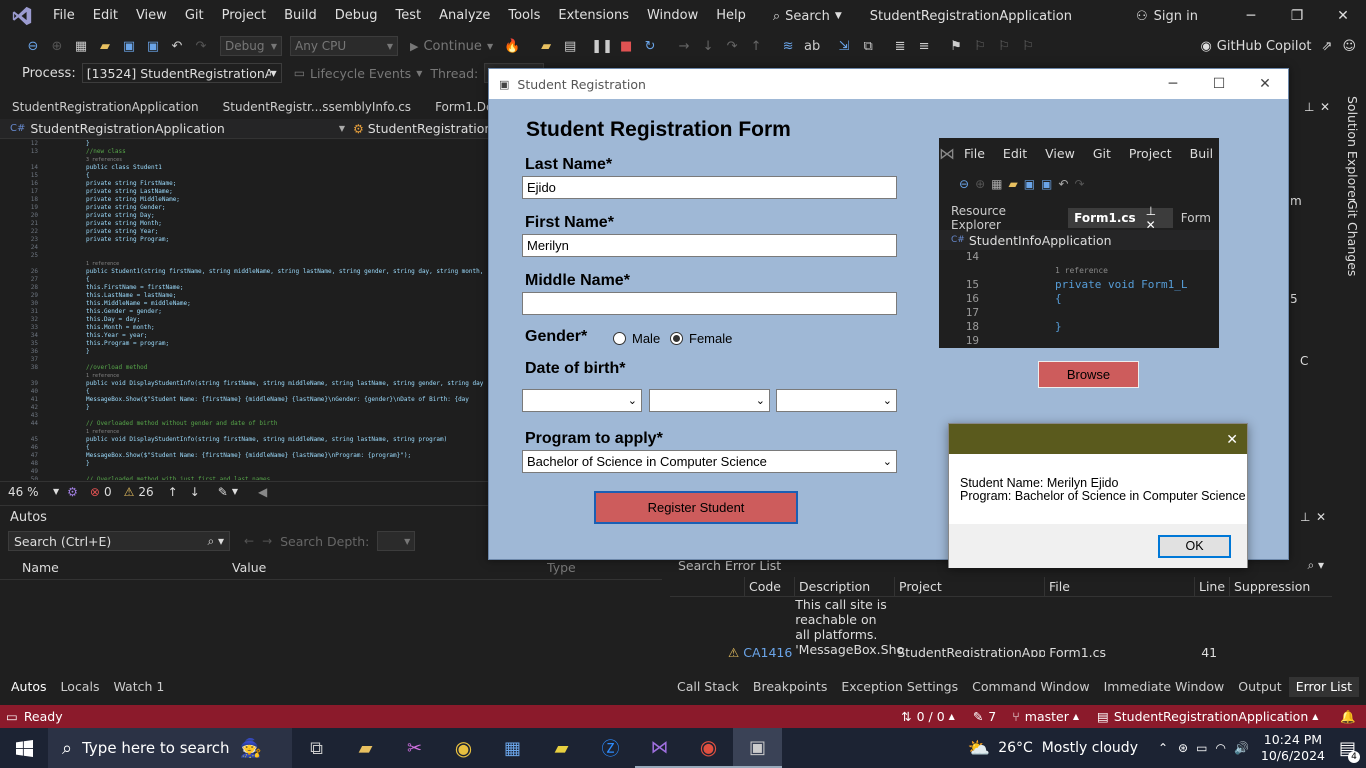  Describe the element at coordinates (1220, 748) in the screenshot. I see `wifi-icon: ◠` at that location.